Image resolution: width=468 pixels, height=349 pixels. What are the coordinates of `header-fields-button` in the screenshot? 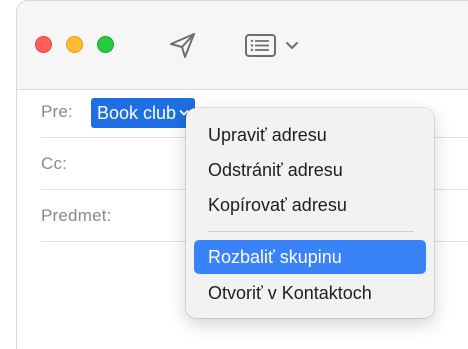 It's located at (273, 45).